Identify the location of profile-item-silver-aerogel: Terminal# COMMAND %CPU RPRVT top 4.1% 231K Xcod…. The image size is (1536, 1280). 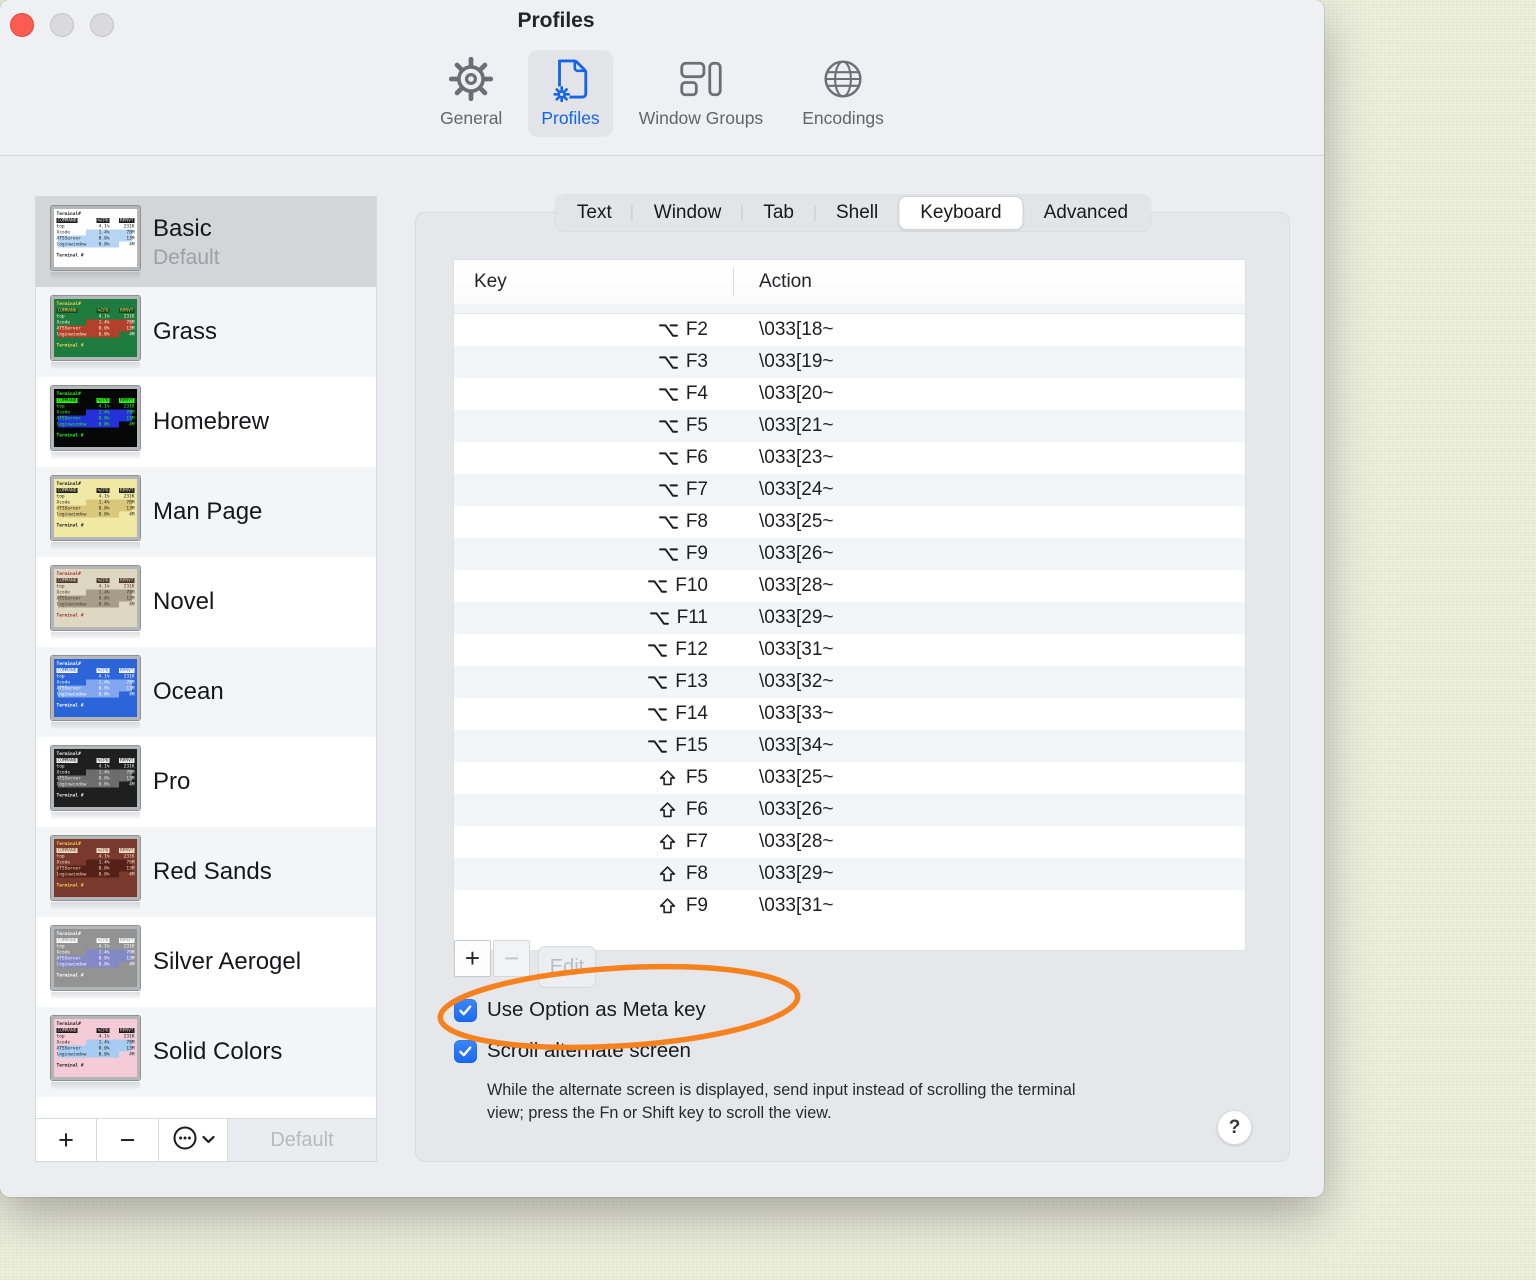
(206, 962).